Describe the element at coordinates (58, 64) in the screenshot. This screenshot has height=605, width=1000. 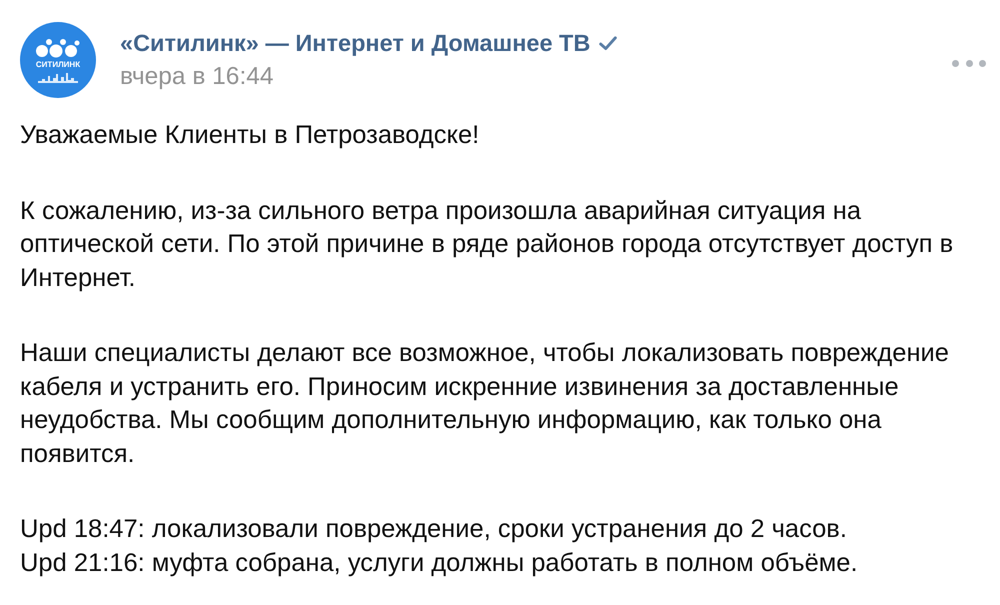
I see `logo-text: СИТИЛИНК` at that location.